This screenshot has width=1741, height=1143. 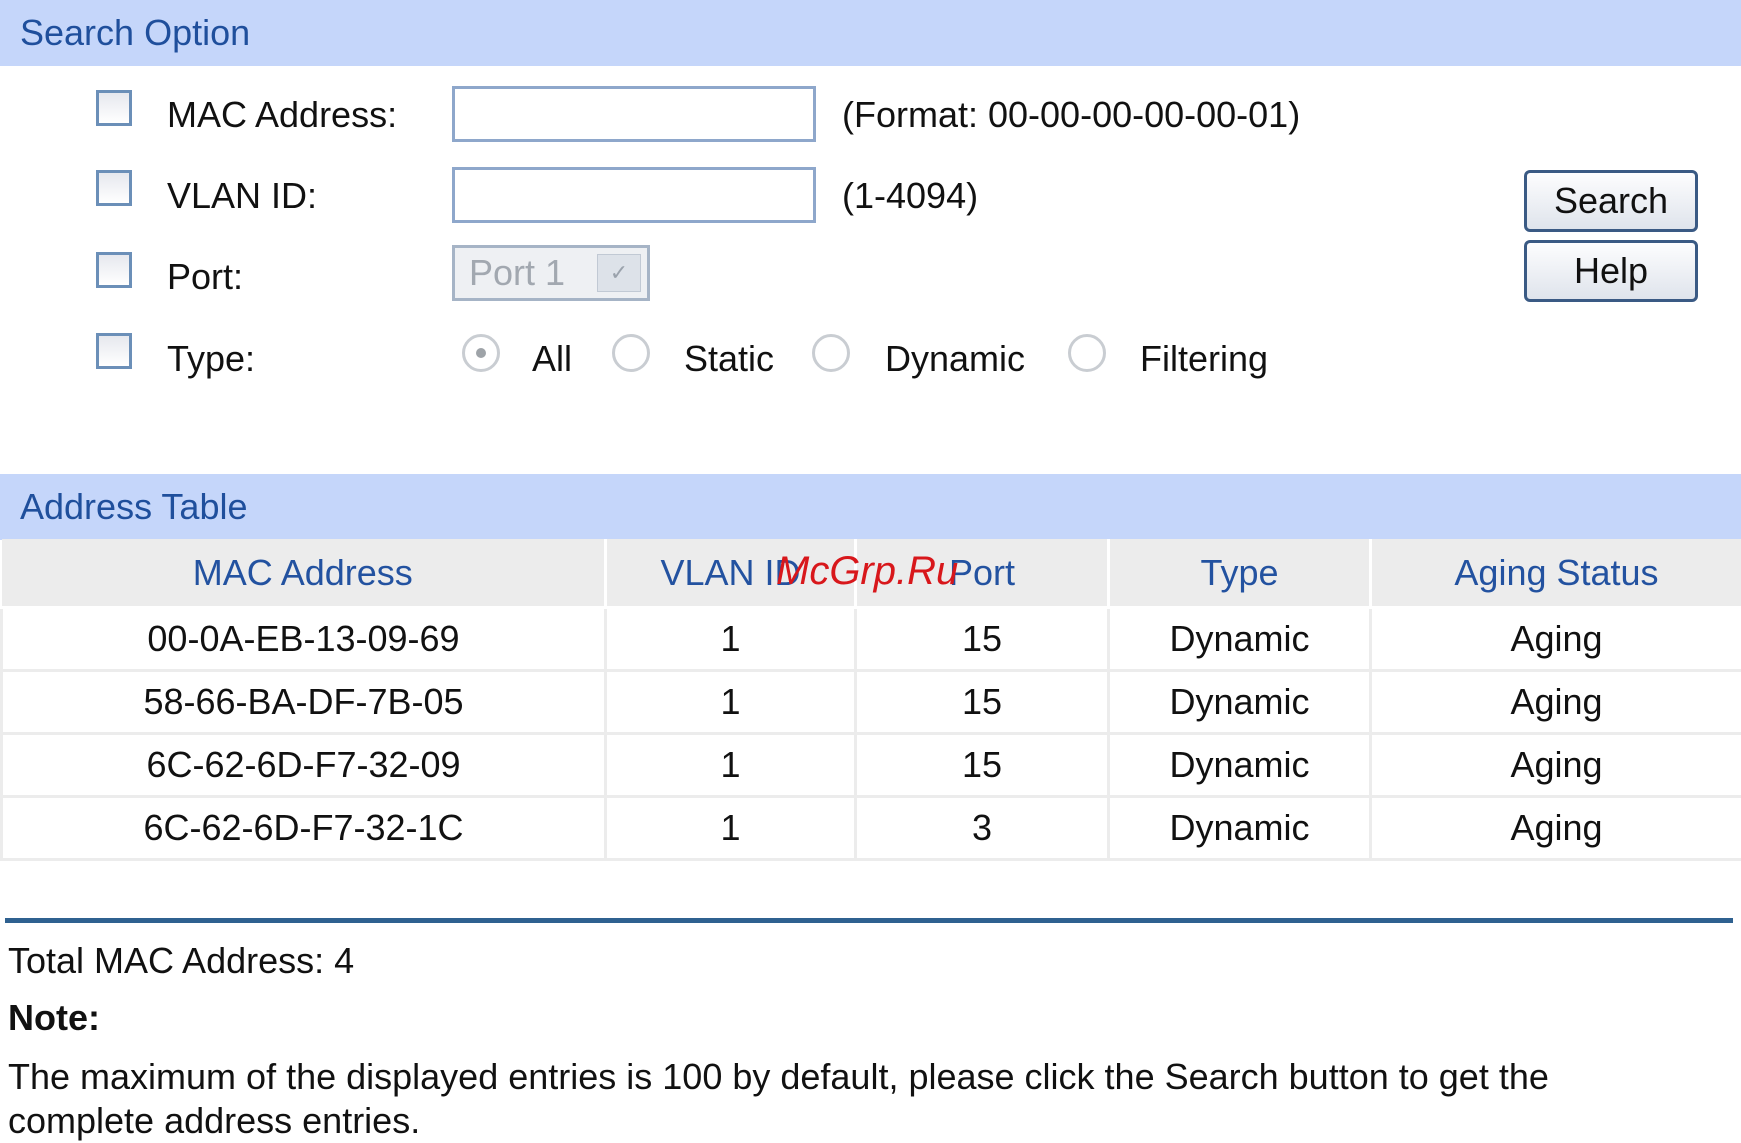 I want to click on vlan-id-checkbox, so click(x=114, y=188).